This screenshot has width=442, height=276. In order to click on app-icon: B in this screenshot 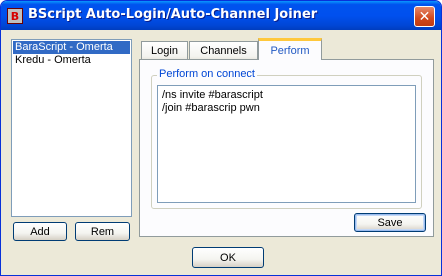, I will do `click(15, 16)`.